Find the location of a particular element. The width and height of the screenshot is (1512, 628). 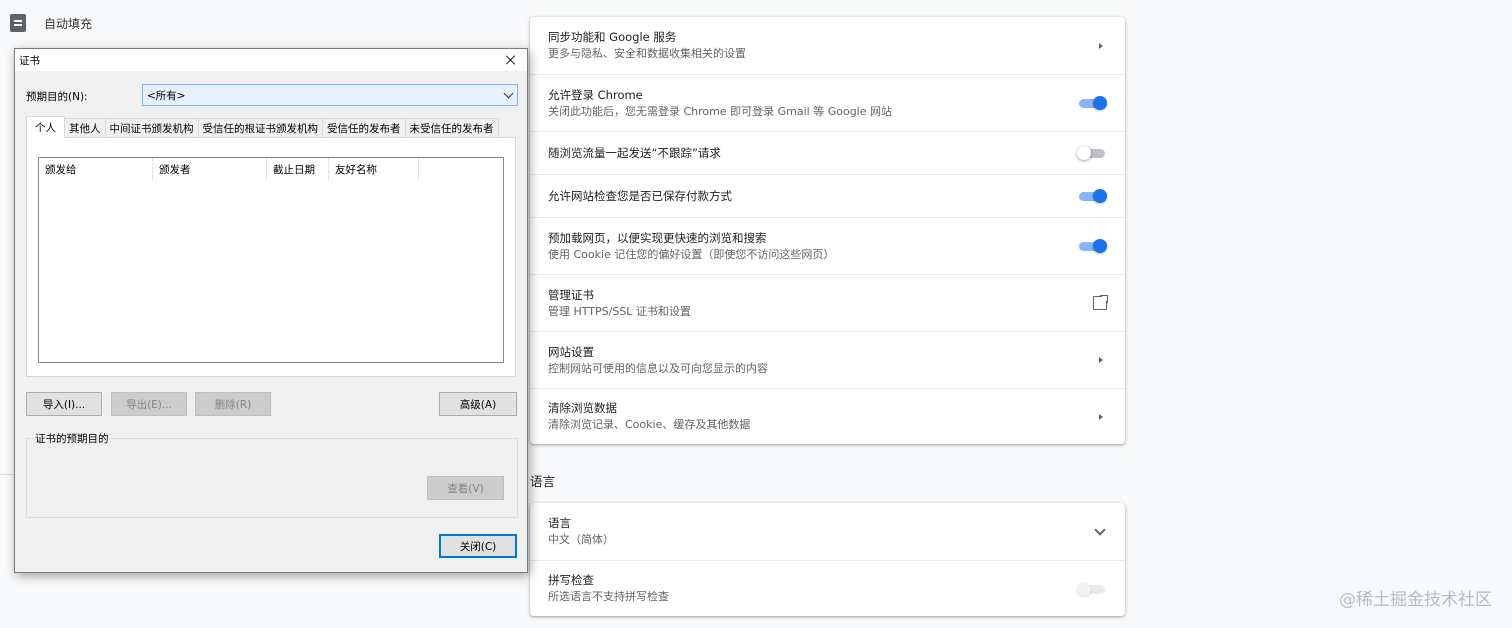

row-site-settings: 网站设置 控制网站可使用的信息以及可向您显示的内容 is located at coordinates (827, 359).